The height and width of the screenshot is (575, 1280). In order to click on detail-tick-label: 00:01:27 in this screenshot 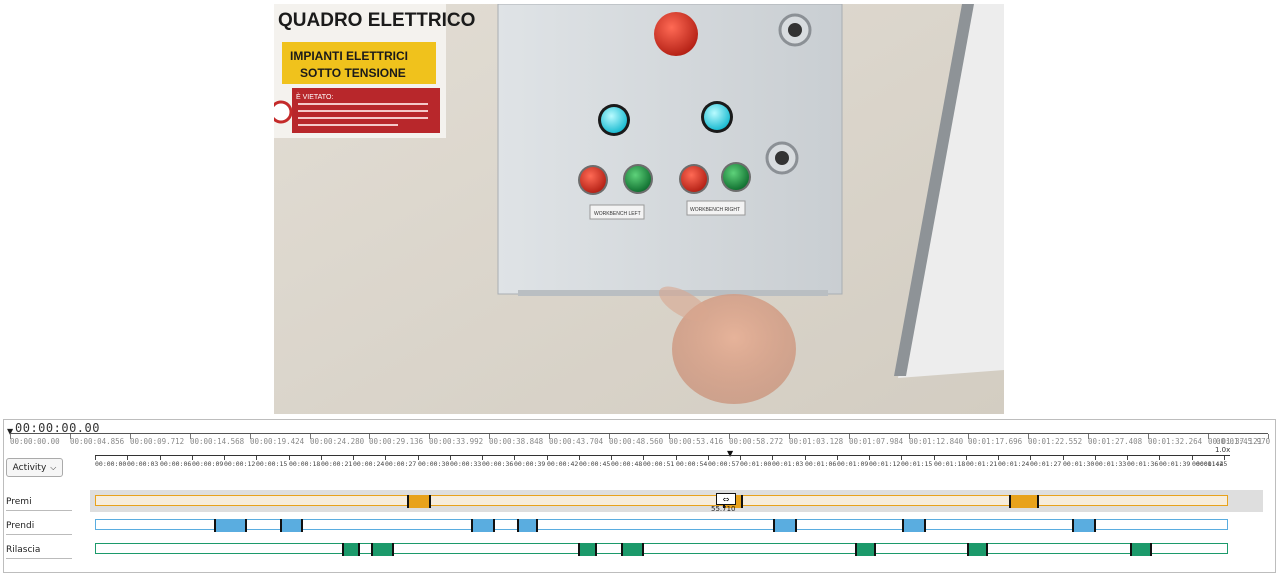, I will do `click(1046, 464)`.